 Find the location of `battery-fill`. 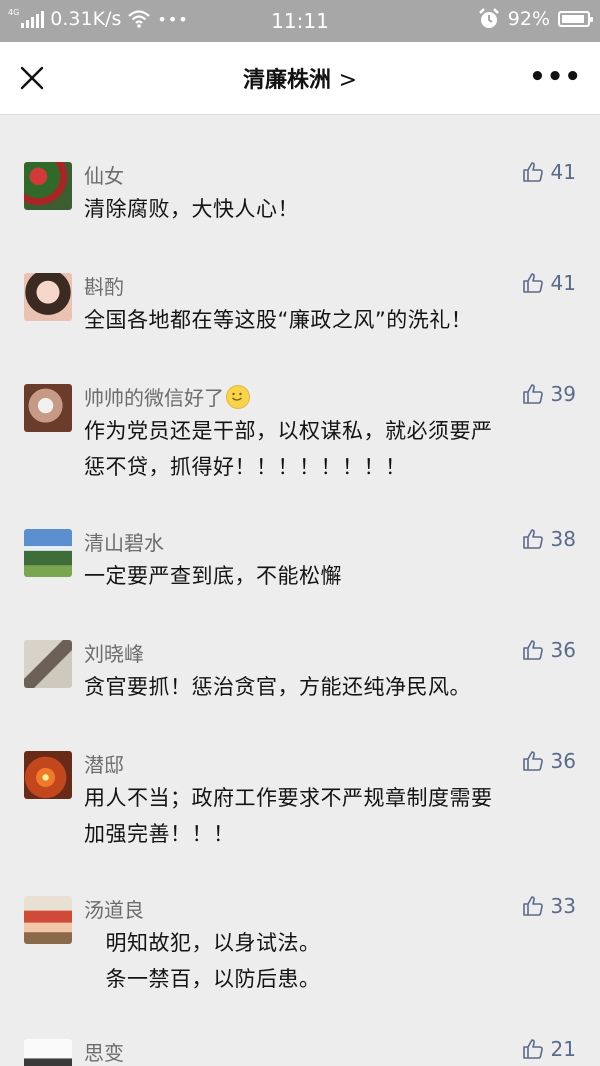

battery-fill is located at coordinates (573, 19).